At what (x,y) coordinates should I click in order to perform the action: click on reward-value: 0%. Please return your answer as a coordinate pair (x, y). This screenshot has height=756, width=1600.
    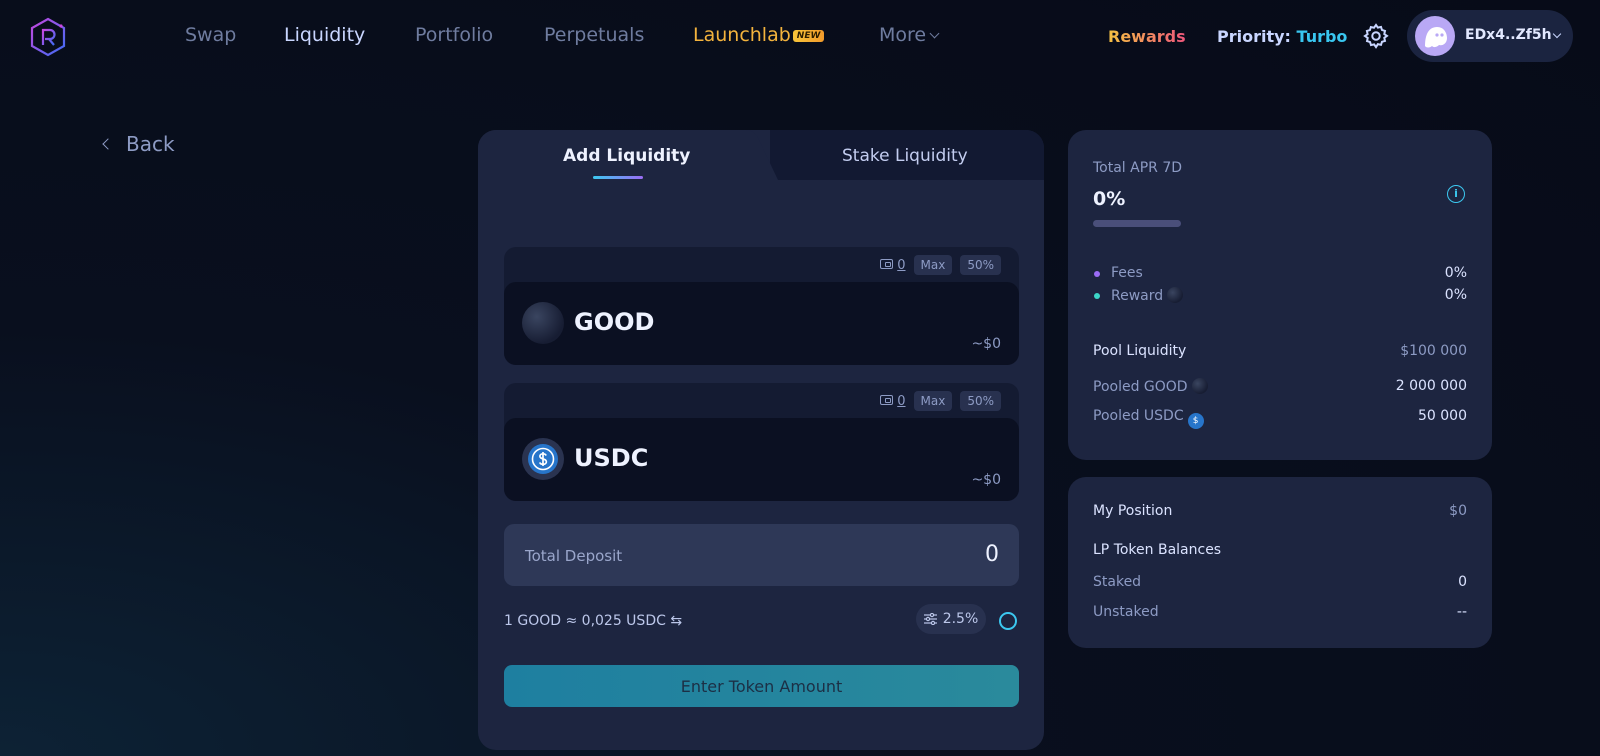
    Looking at the image, I should click on (1455, 295).